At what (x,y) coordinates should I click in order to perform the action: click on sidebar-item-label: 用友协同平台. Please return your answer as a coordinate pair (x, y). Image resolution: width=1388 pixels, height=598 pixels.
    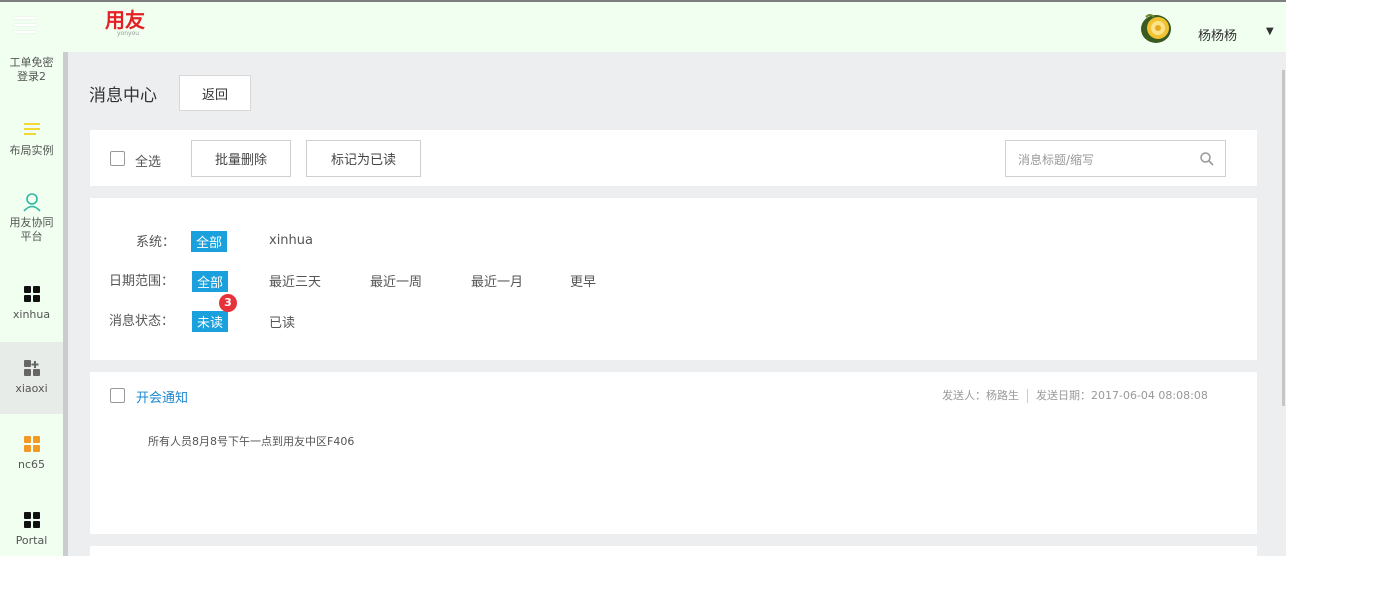
    Looking at the image, I should click on (31, 229).